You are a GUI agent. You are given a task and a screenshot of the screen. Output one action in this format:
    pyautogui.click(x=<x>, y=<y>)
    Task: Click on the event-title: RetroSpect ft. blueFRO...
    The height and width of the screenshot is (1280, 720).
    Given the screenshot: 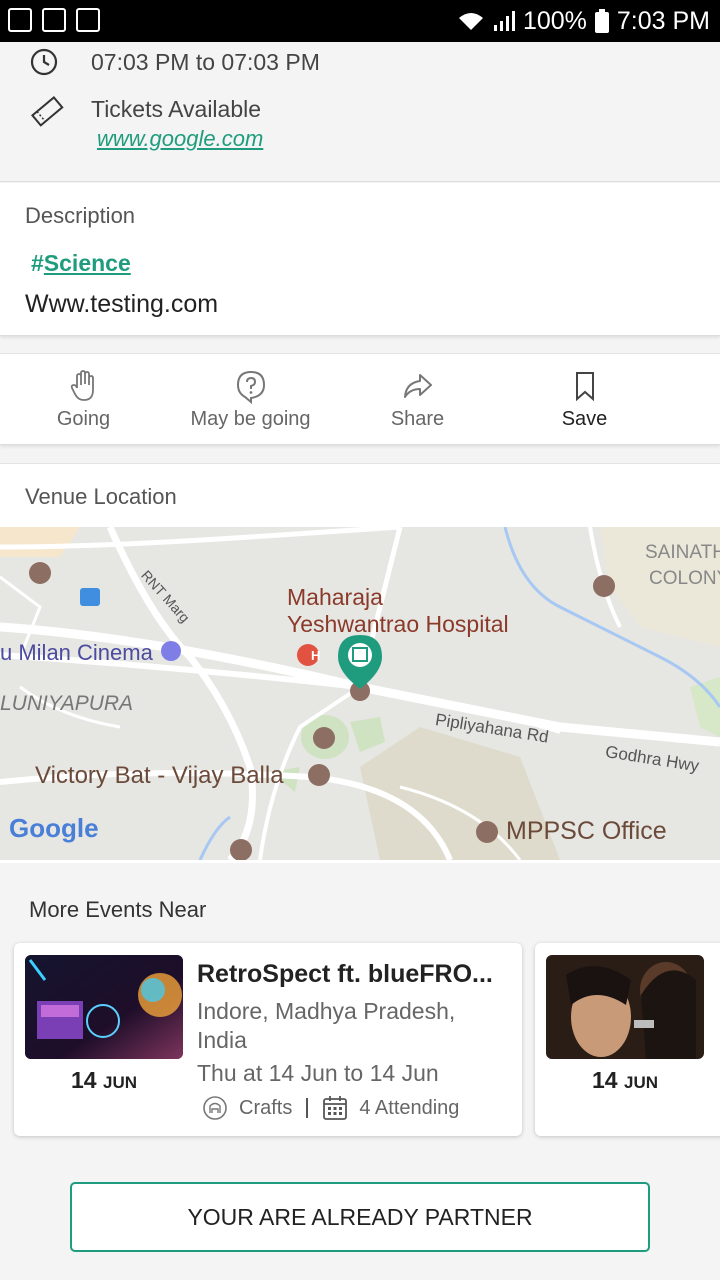 What is the action you would take?
    pyautogui.click(x=345, y=974)
    